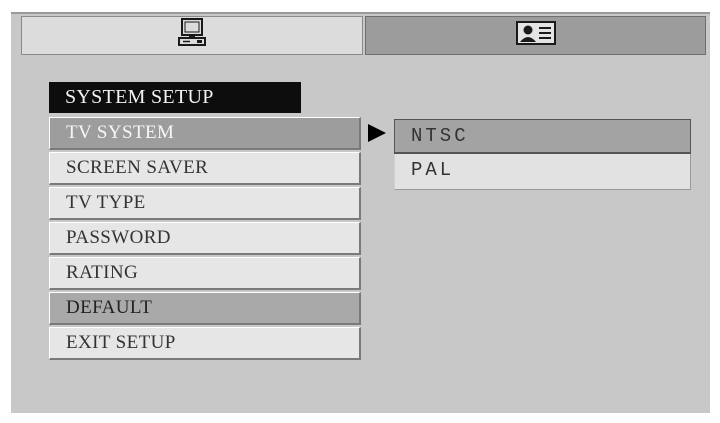 This screenshot has width=720, height=423. I want to click on menu-item-default: DEFAULT, so click(205, 308).